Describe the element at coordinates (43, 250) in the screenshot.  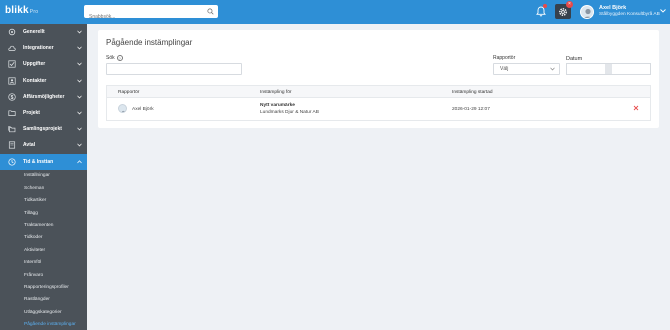
I see `sidebar-subitem: Aktiviteter` at that location.